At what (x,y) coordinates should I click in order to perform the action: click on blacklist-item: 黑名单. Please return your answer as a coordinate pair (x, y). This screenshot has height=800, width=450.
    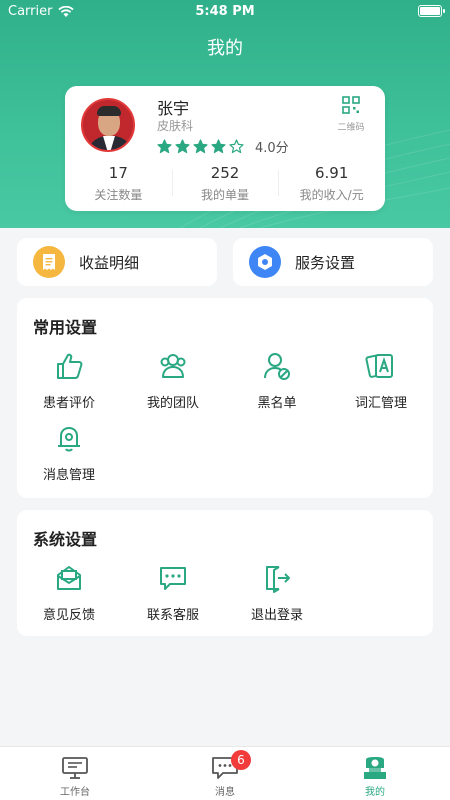
    Looking at the image, I should click on (277, 380).